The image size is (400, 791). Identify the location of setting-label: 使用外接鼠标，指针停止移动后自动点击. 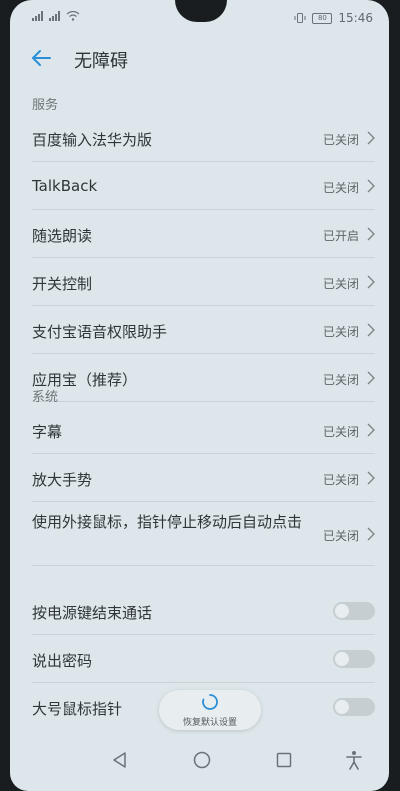
(167, 522).